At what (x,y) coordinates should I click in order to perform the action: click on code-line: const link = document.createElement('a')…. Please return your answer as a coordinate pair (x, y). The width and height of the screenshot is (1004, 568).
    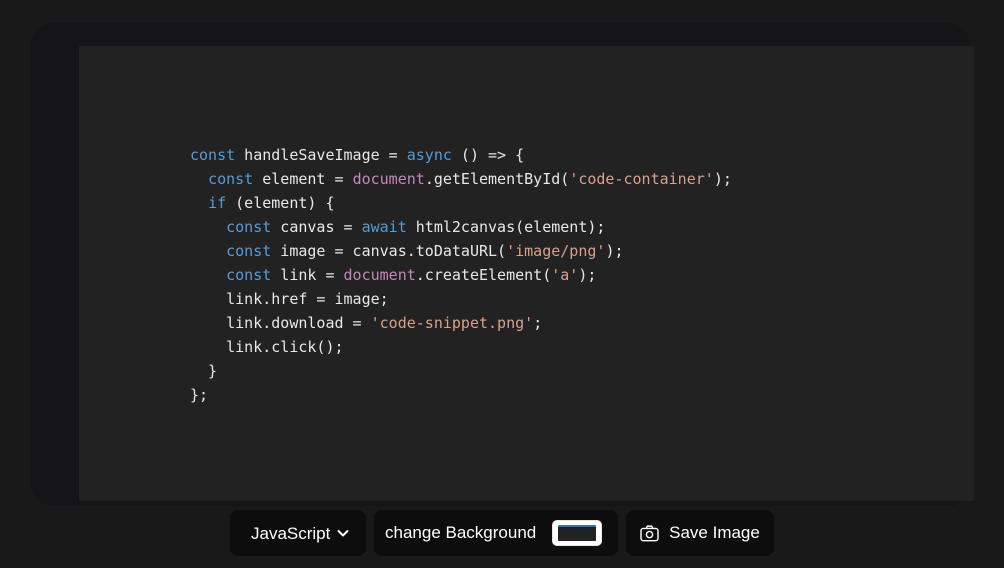
    Looking at the image, I should click on (582, 275).